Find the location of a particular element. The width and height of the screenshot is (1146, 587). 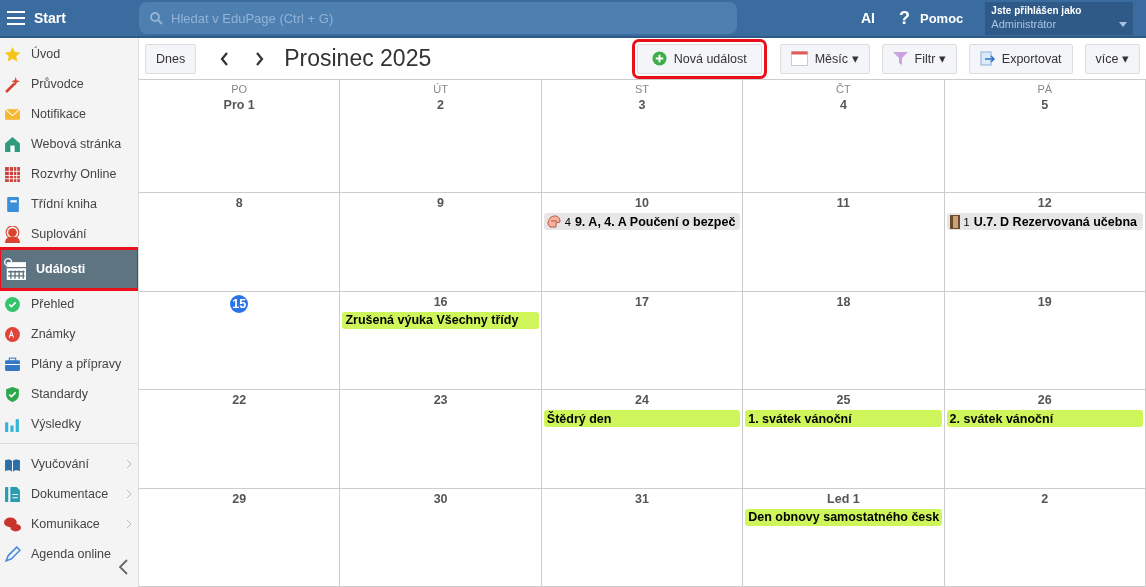

day-cell: 11 is located at coordinates (844, 242).